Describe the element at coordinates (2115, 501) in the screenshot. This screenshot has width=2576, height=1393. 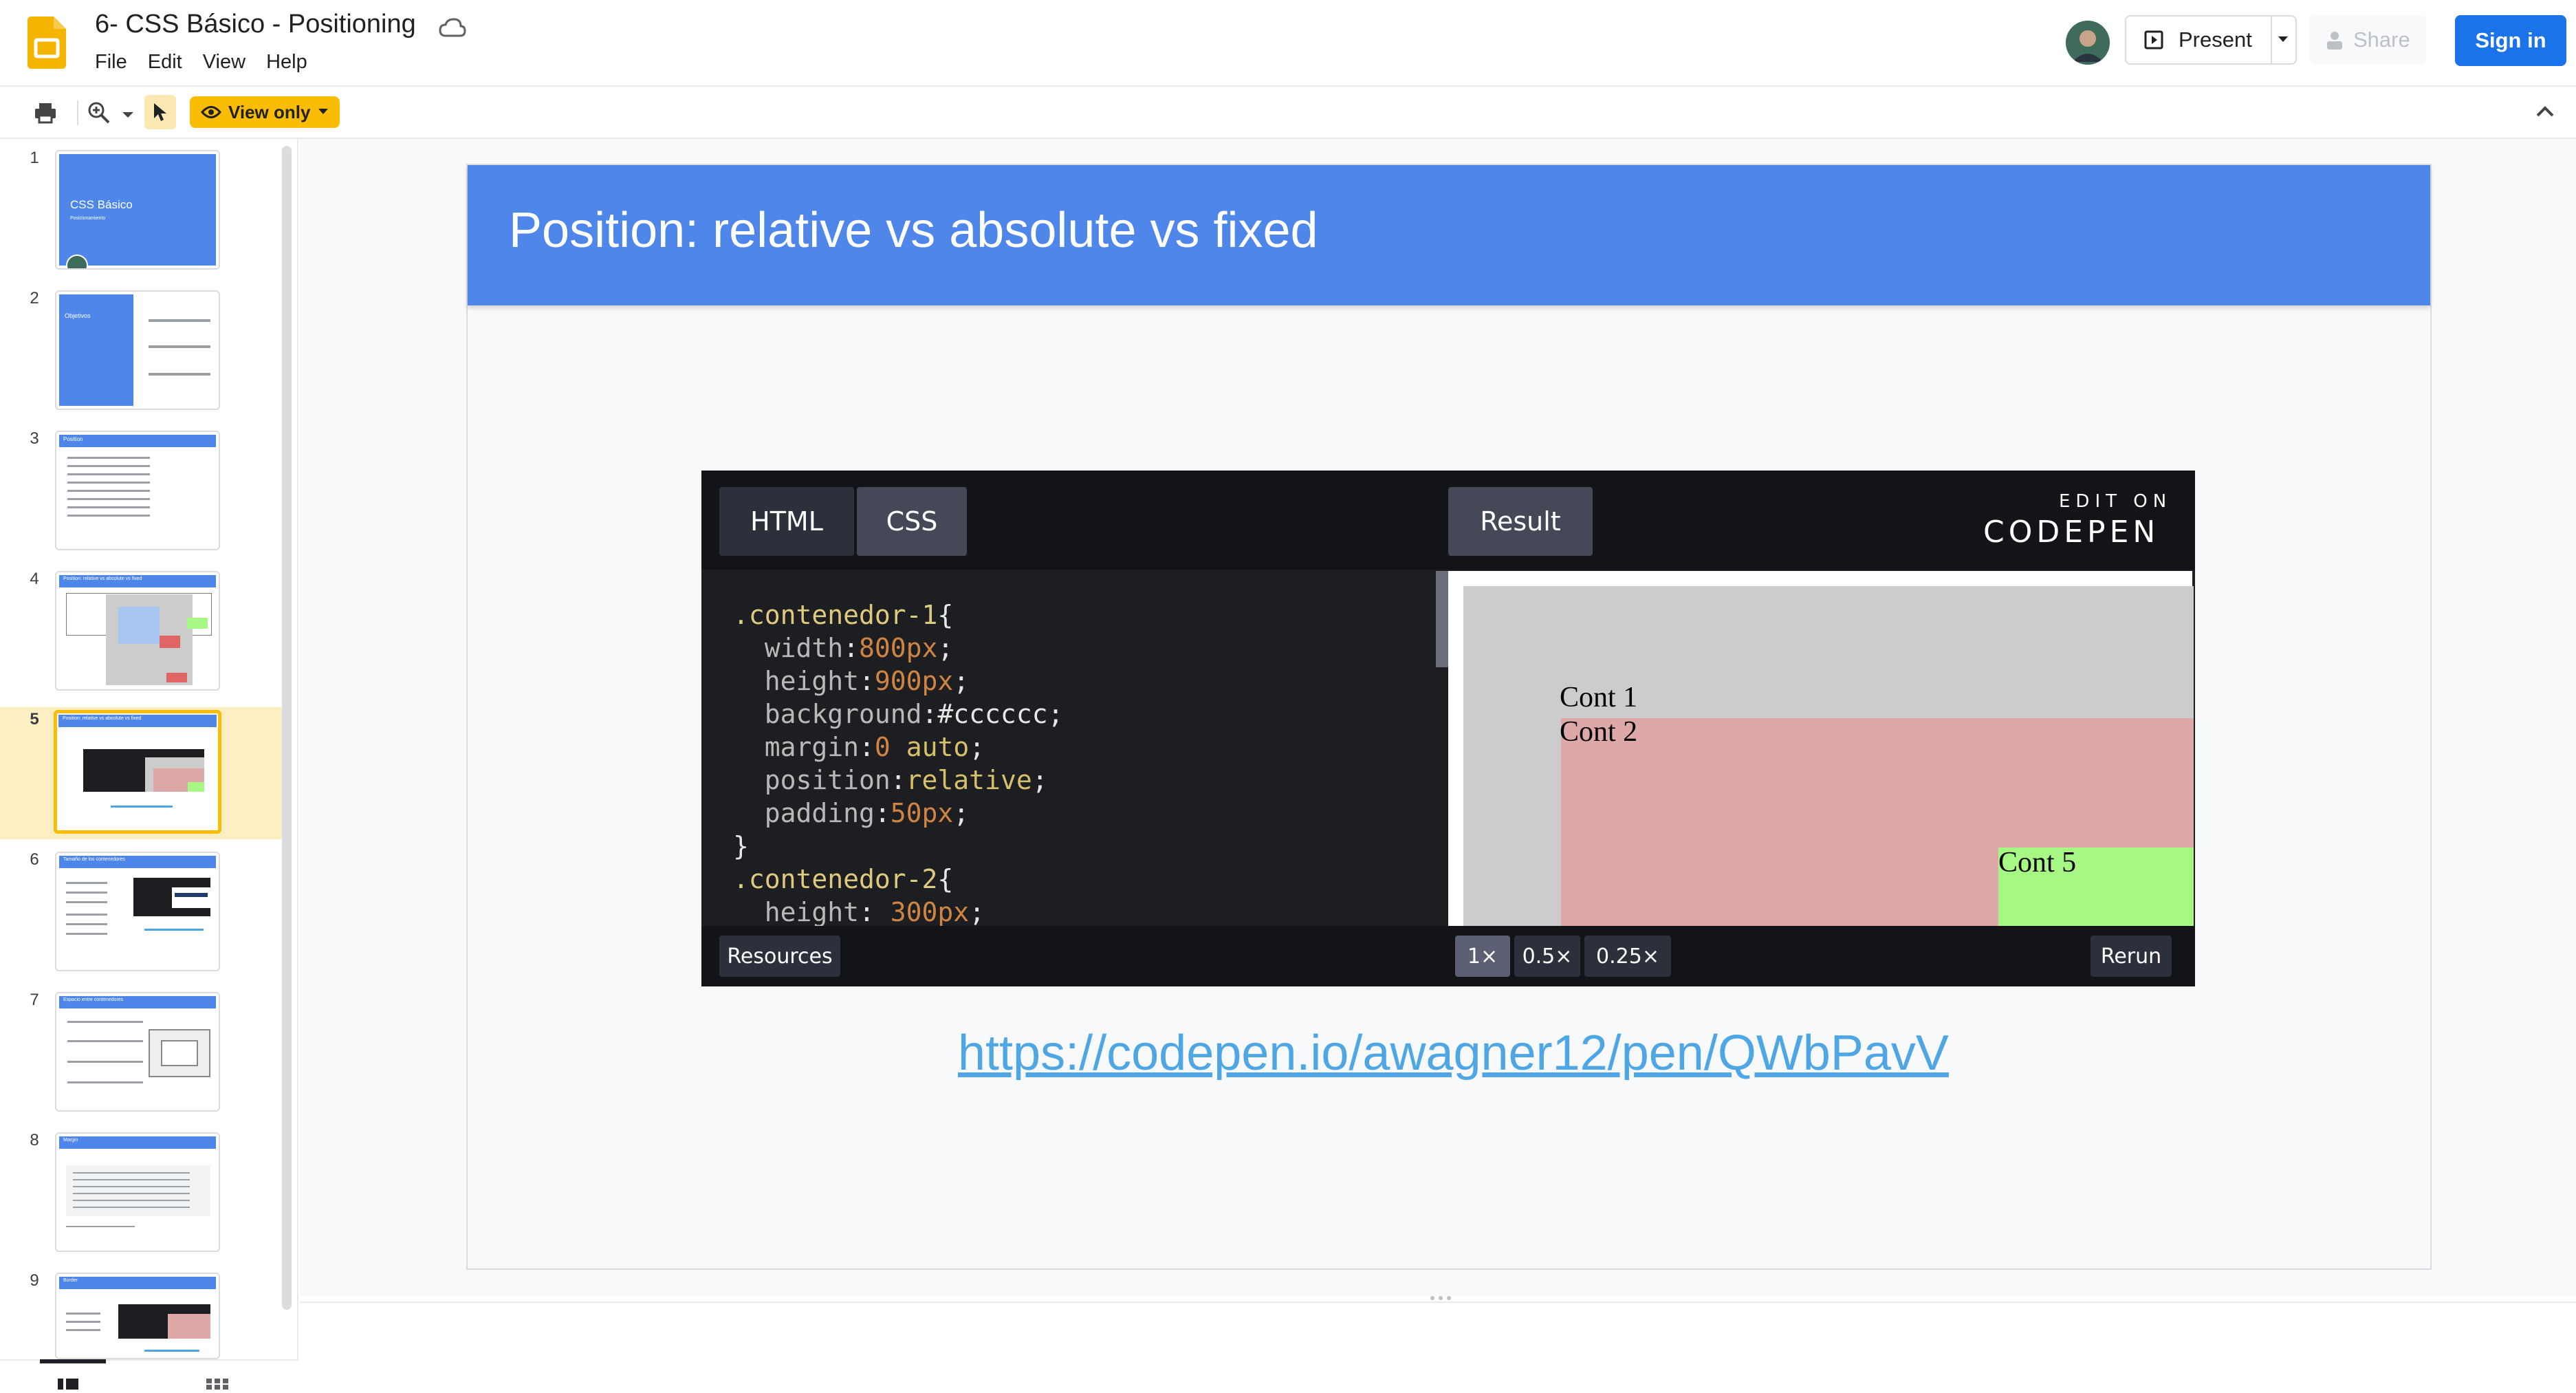
I see `codepen-edit-on-label: EDIT ON` at that location.